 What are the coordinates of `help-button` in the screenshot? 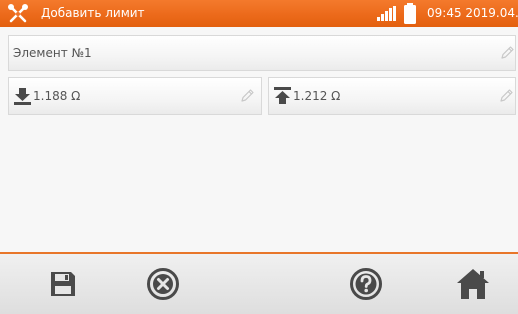 It's located at (366, 284).